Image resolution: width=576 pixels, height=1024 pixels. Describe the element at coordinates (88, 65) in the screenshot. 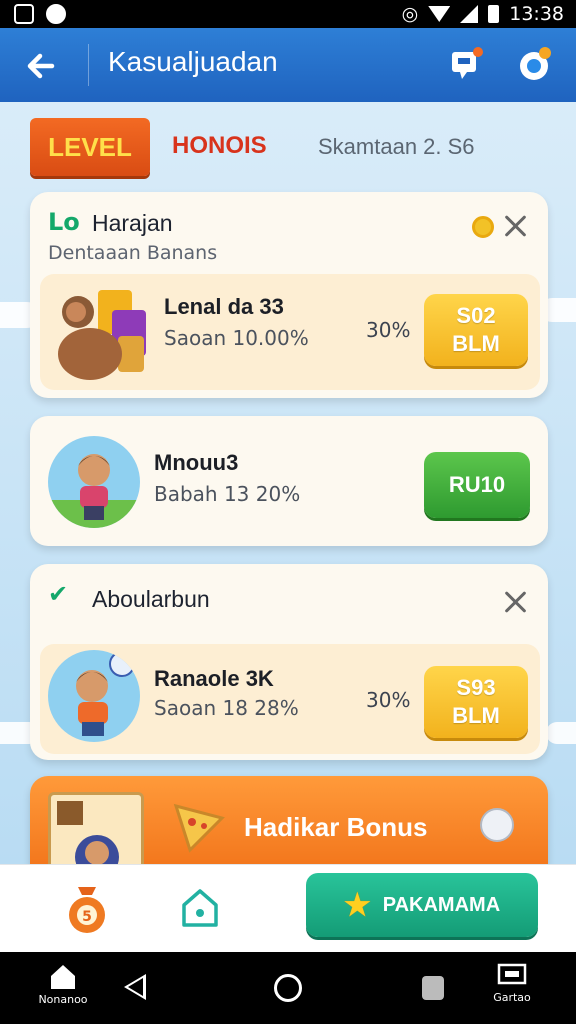

I see `app-bar-divider` at that location.